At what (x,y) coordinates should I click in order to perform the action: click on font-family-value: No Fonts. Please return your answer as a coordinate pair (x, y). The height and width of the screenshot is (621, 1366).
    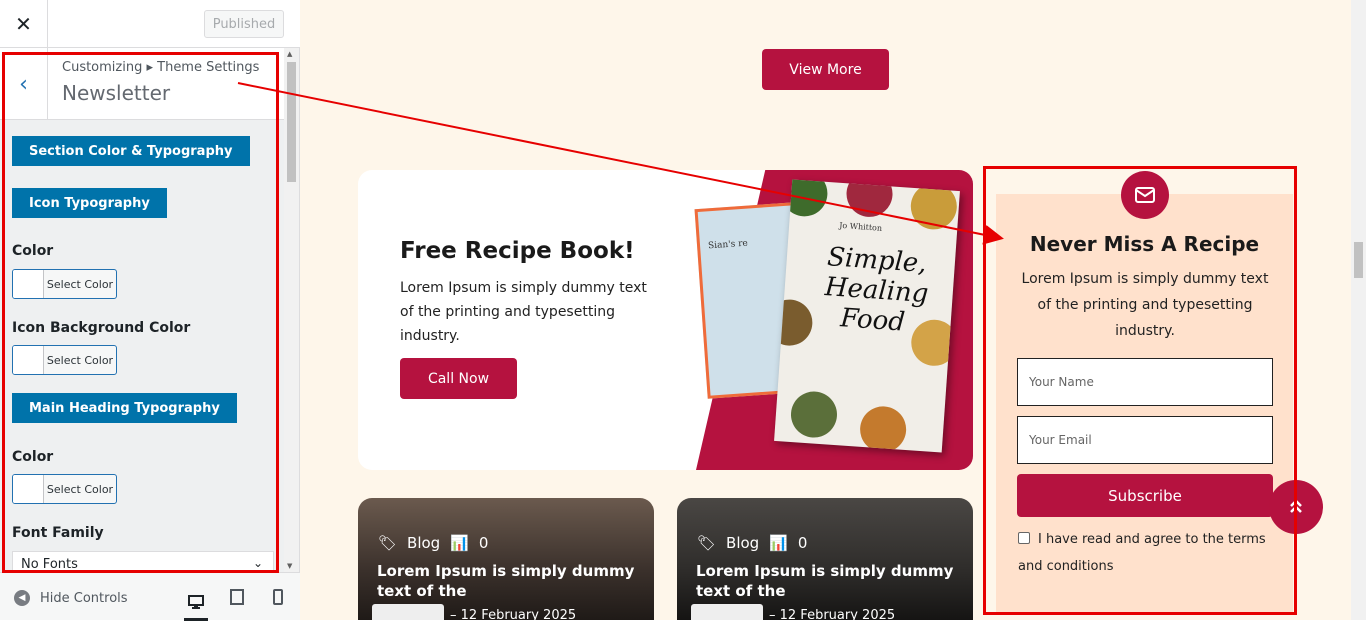
    Looking at the image, I should click on (49, 564).